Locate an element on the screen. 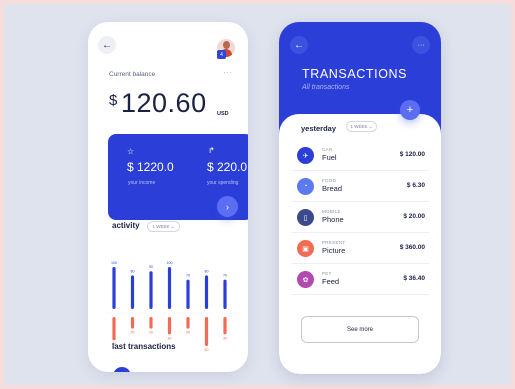 The height and width of the screenshot is (389, 515). activity-chart: 100408020902010030702080507030 is located at coordinates (172, 306).